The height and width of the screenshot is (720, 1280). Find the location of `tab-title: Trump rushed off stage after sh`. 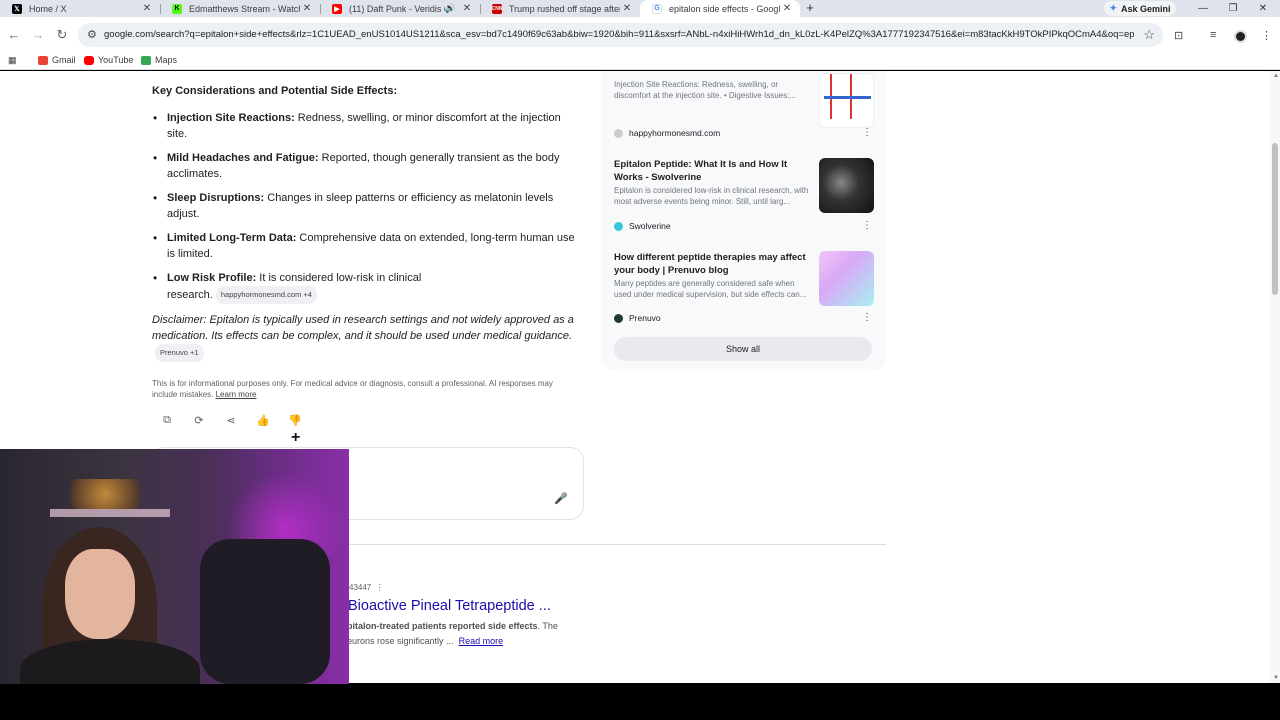

tab-title: Trump rushed off stage after sh is located at coordinates (564, 8).